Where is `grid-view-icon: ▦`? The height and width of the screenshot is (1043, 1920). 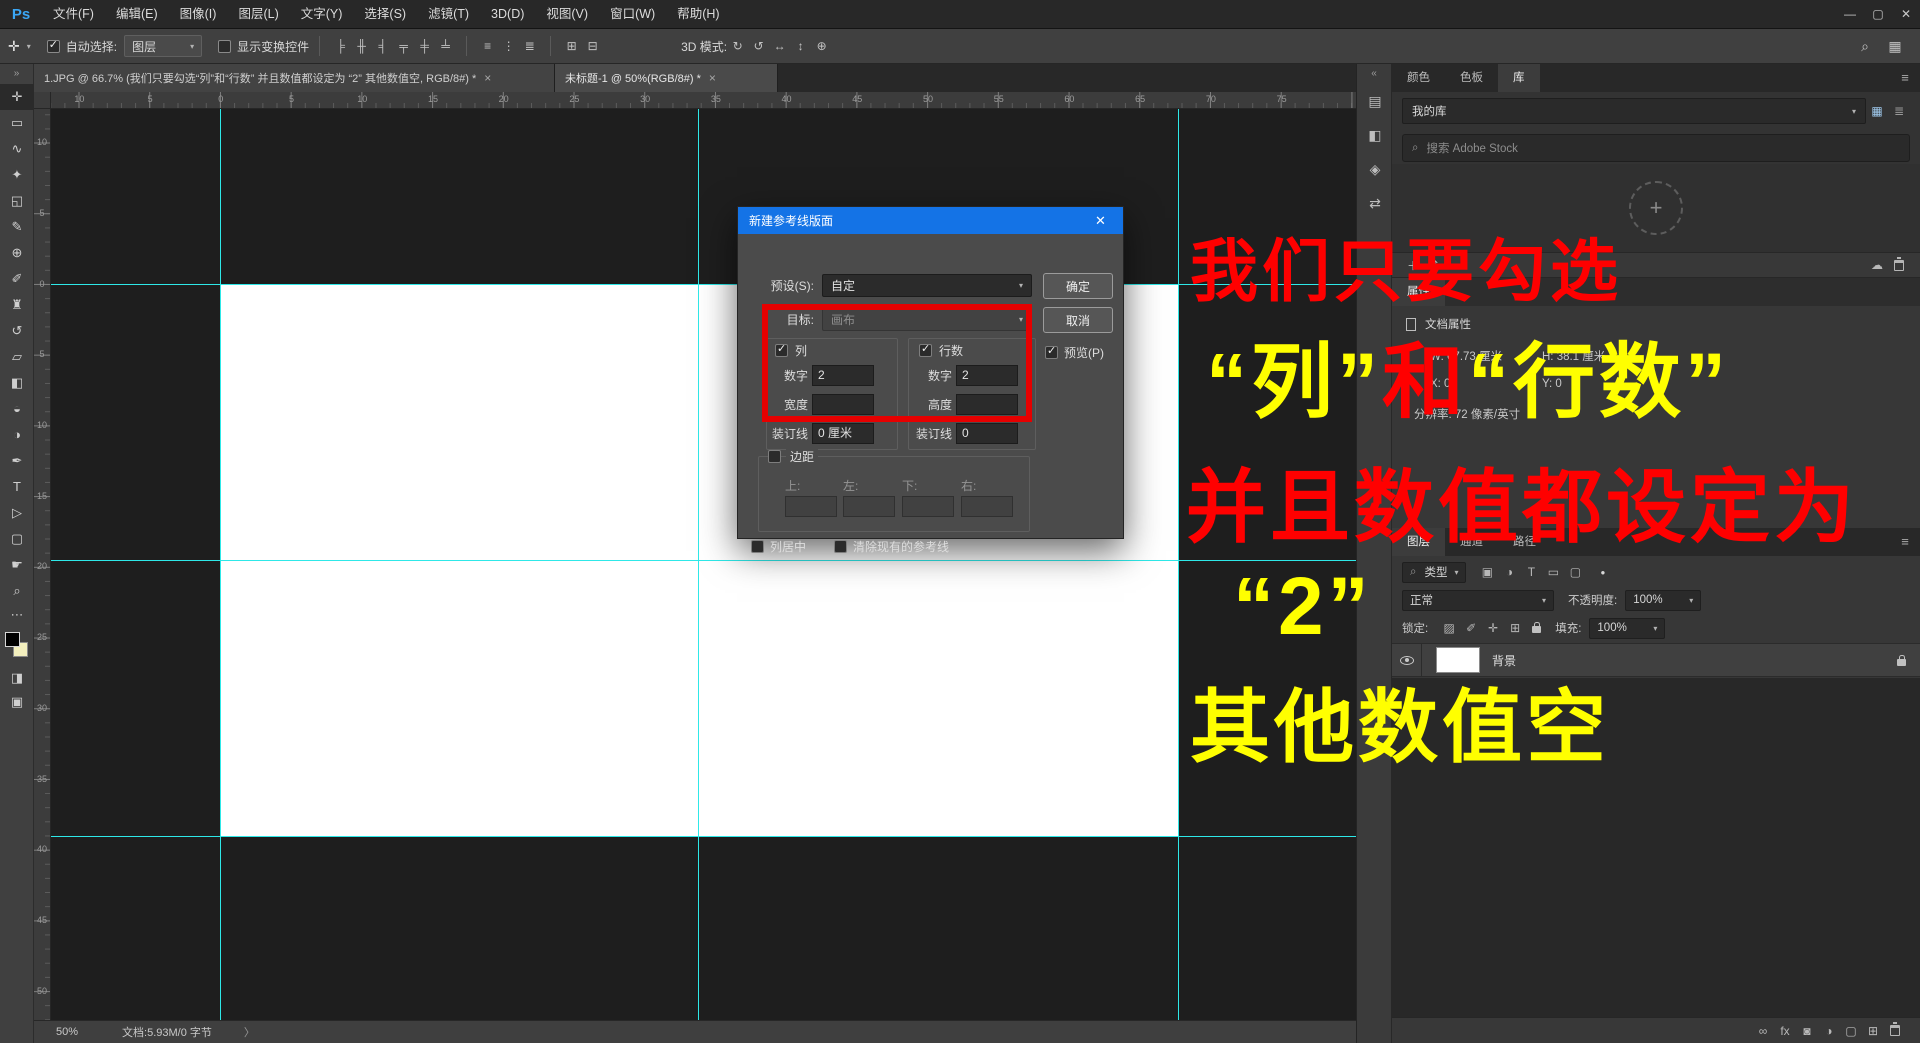 grid-view-icon: ▦ is located at coordinates (1877, 111).